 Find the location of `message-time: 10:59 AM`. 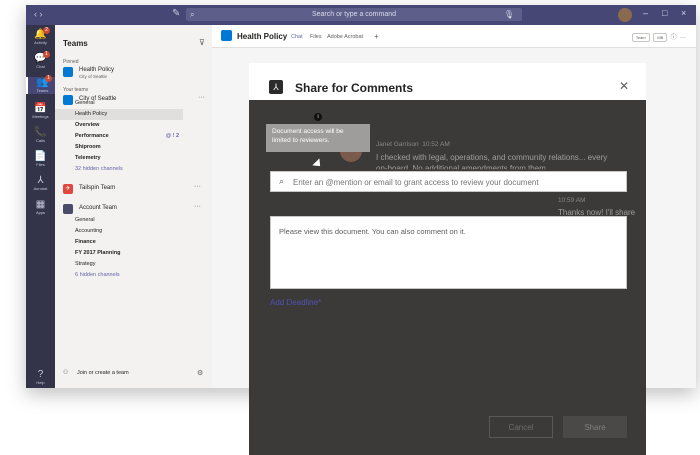

message-time: 10:59 AM is located at coordinates (572, 200).